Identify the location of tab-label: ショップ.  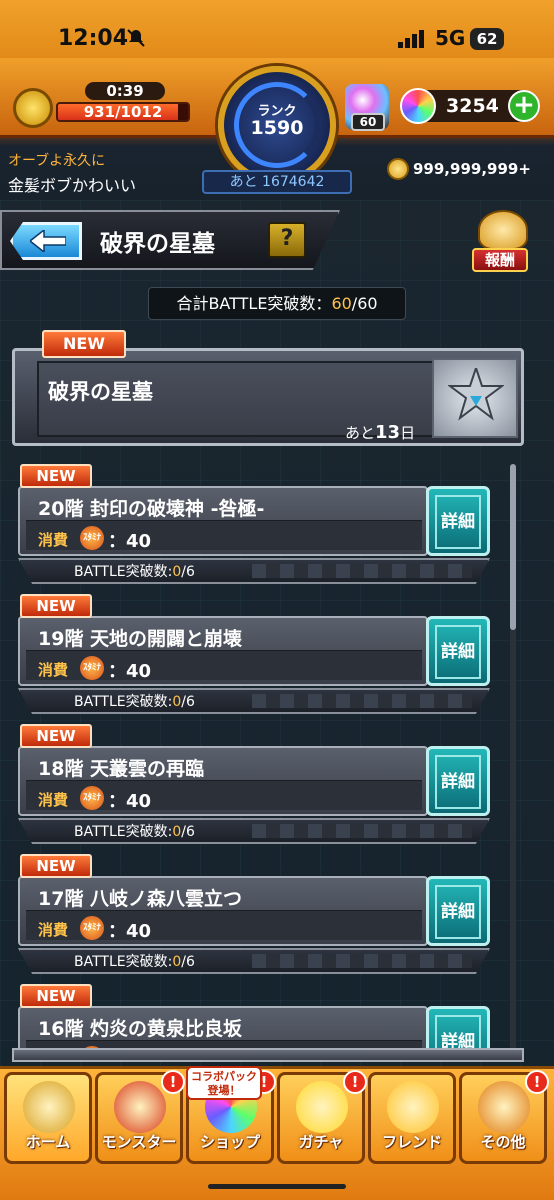
(229, 1142).